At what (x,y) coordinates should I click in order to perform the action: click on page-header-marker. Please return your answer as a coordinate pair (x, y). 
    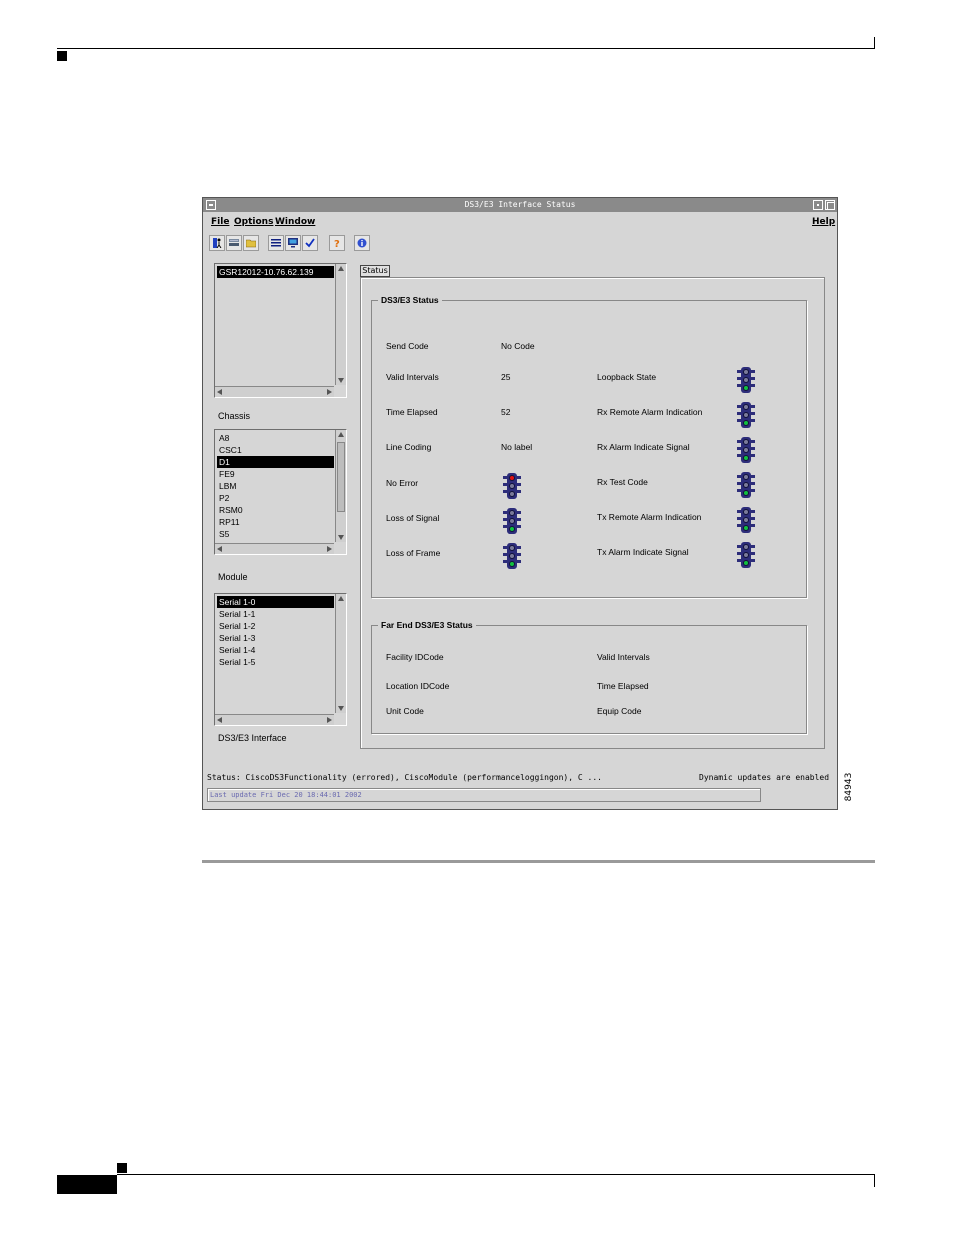
    Looking at the image, I should click on (62, 56).